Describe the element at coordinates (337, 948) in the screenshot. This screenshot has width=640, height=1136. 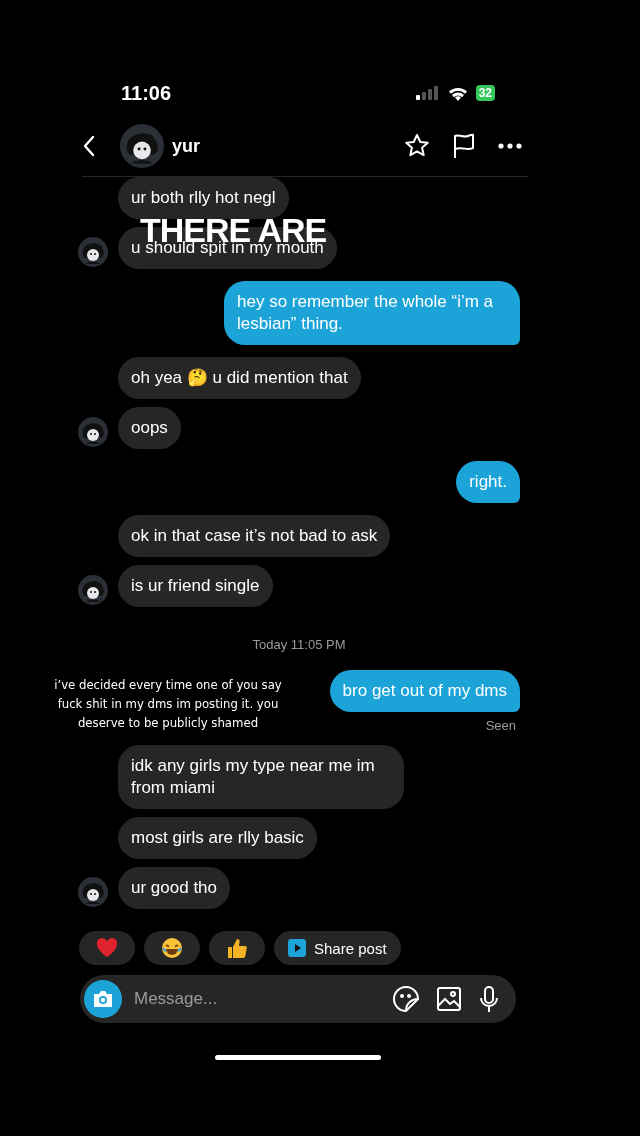
I see `share-post-button: Share post` at that location.